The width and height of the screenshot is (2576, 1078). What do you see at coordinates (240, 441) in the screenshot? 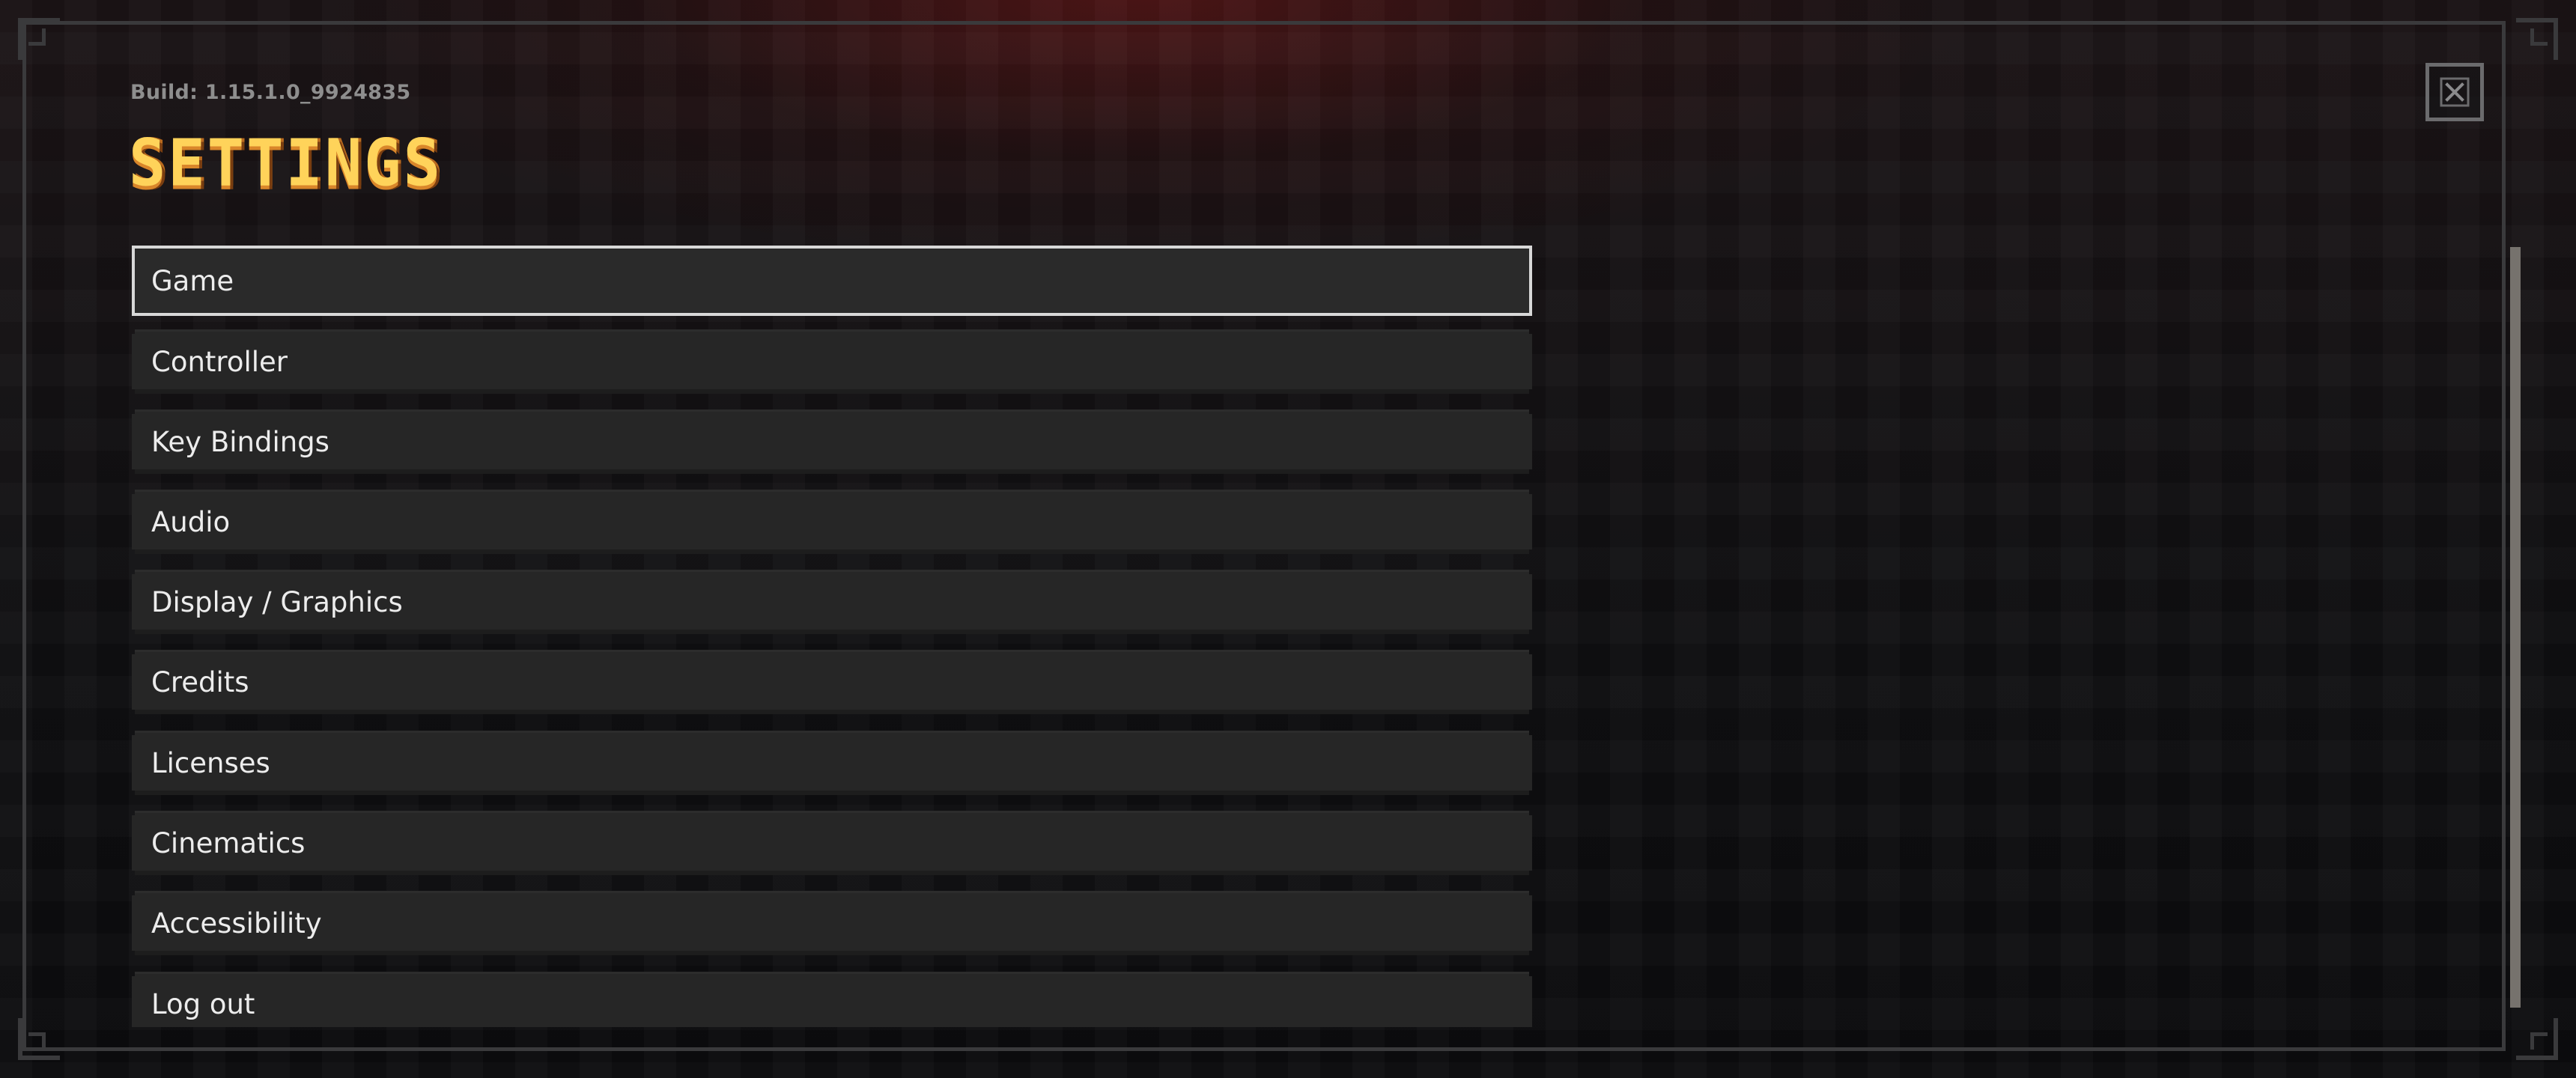
I see `menu-item-label: Key Bindings` at bounding box center [240, 441].